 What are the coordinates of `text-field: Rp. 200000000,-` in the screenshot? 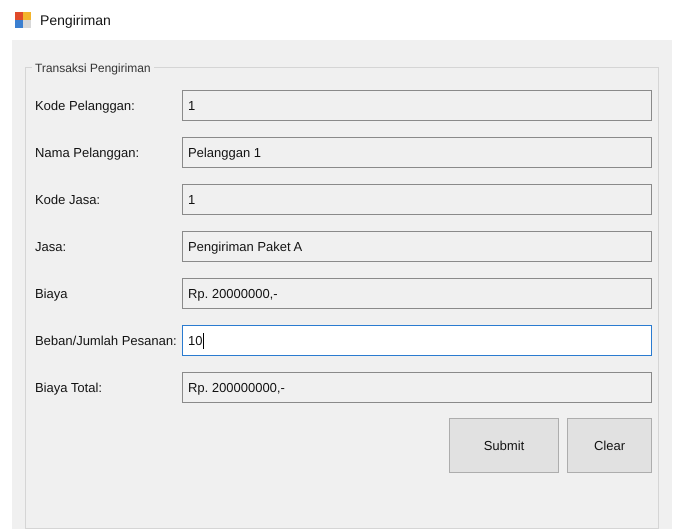 It's located at (417, 387).